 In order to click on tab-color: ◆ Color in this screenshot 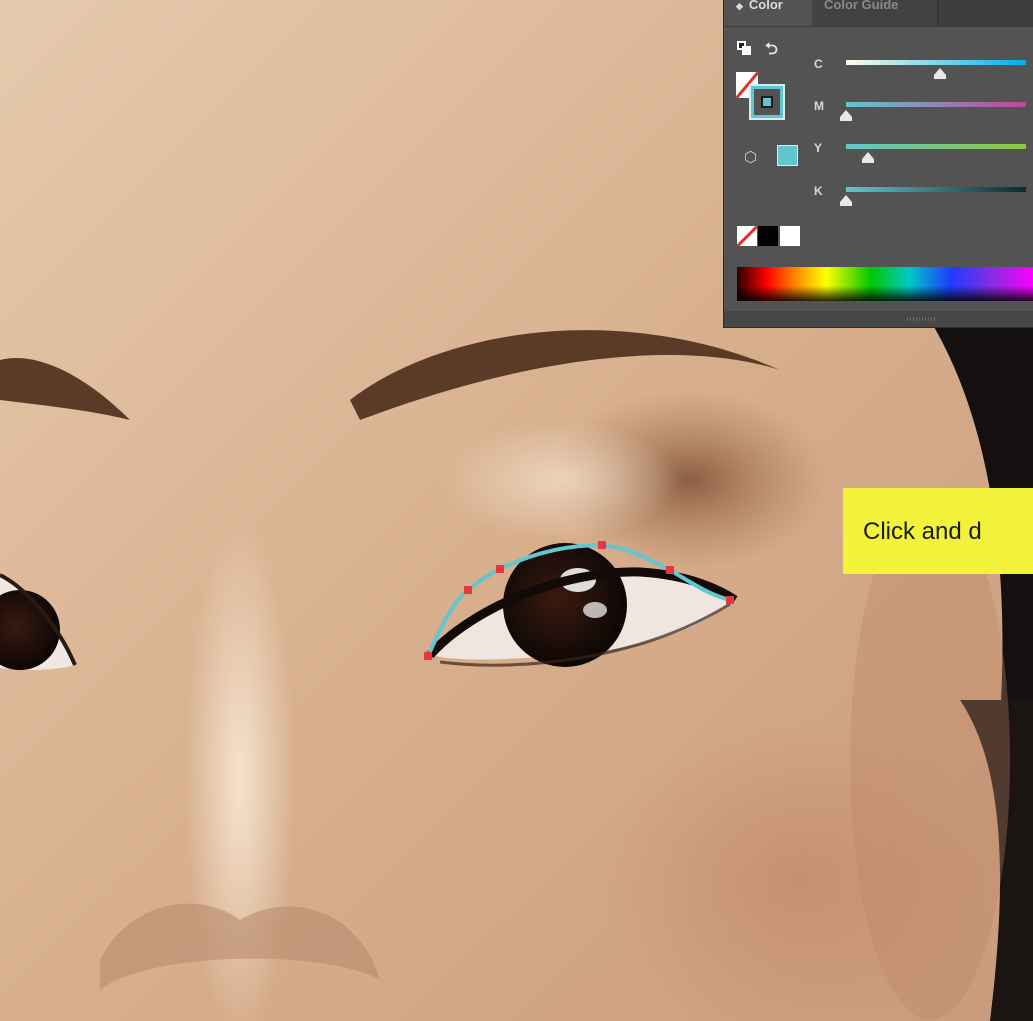, I will do `click(768, 13)`.